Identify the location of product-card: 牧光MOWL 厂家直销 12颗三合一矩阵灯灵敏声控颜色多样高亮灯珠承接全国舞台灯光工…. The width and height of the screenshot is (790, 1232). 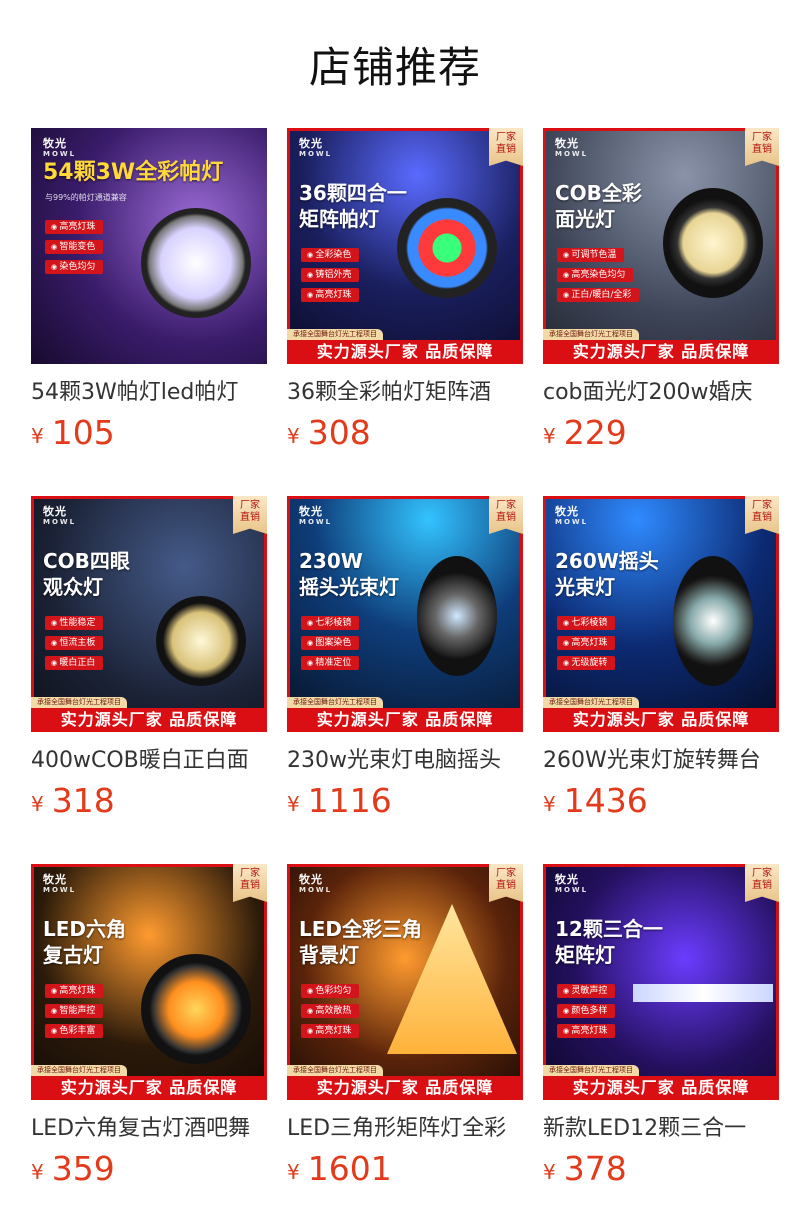
(661, 1028).